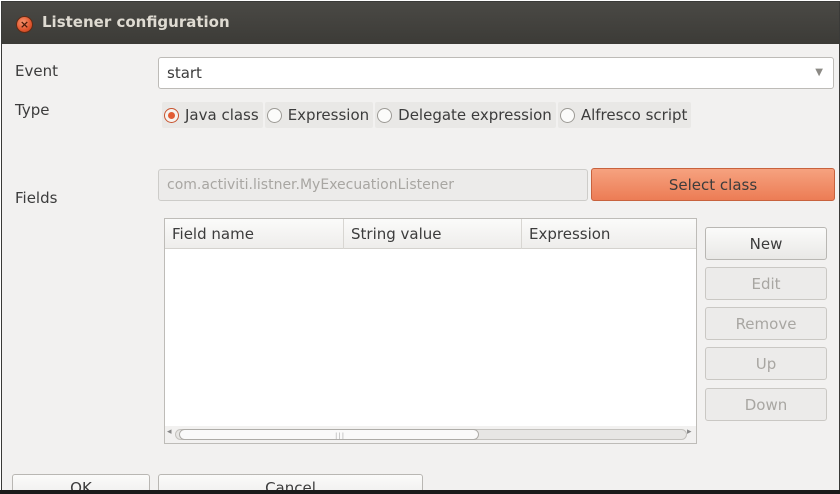 This screenshot has width=840, height=494. What do you see at coordinates (254, 234) in the screenshot?
I see `column-header-field-name: Field name` at bounding box center [254, 234].